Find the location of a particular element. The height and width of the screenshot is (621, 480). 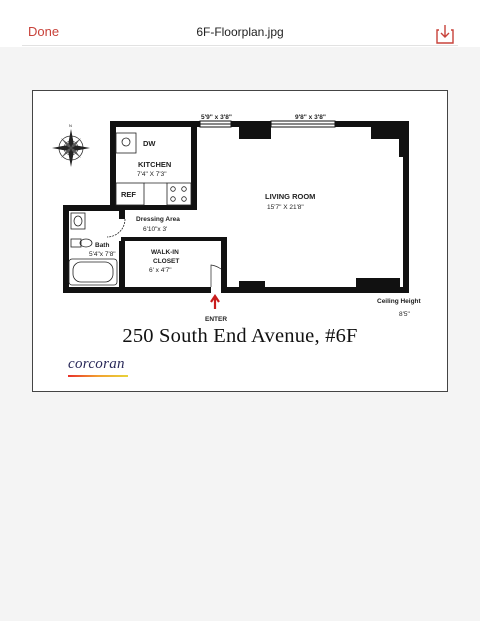

closet-line2: CLOSET is located at coordinates (166, 261).